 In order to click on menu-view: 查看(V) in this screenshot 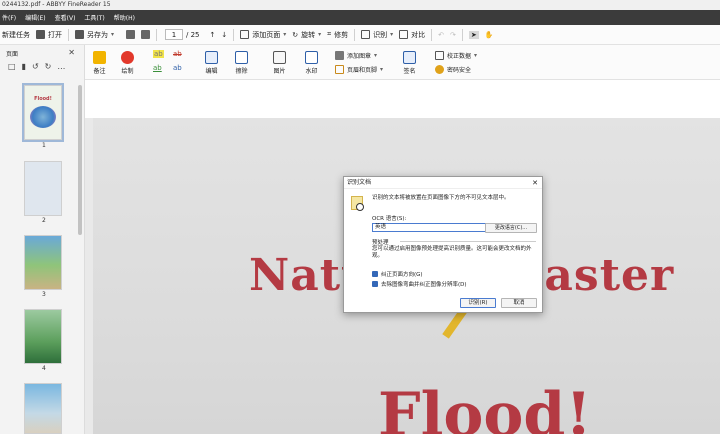, I will do `click(68, 17)`.